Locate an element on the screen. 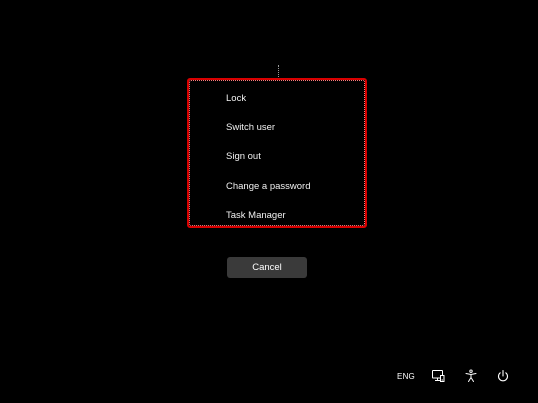  power-icon is located at coordinates (503, 376).